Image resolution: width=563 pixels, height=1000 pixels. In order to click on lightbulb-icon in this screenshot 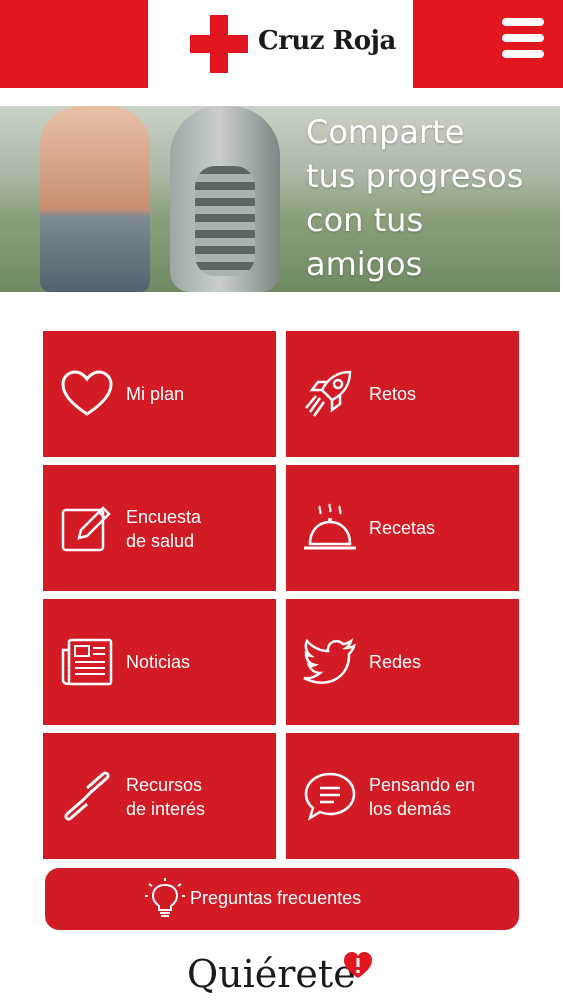, I will do `click(165, 897)`.